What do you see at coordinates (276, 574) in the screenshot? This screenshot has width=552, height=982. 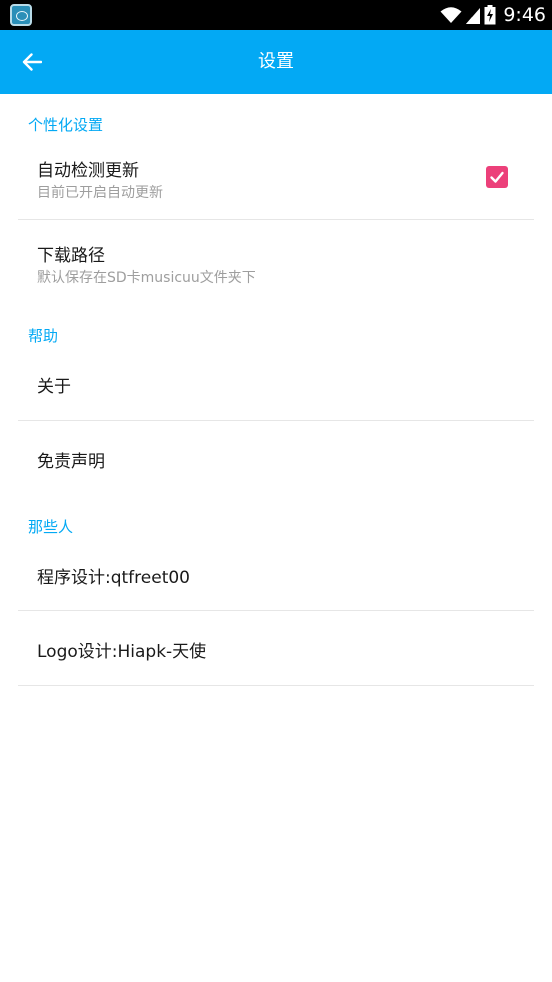 I see `credit-program-design: 程序设计:qtfreet00` at bounding box center [276, 574].